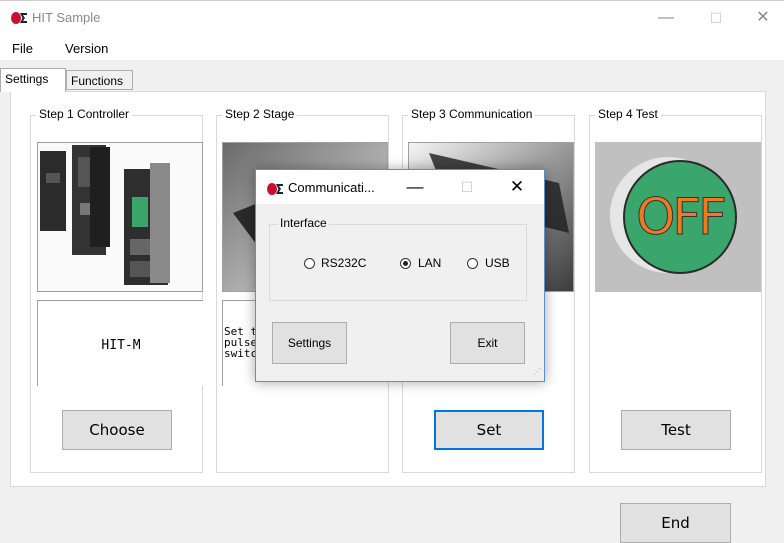  Describe the element at coordinates (19, 18) in the screenshot. I see `app-logo-icon` at that location.